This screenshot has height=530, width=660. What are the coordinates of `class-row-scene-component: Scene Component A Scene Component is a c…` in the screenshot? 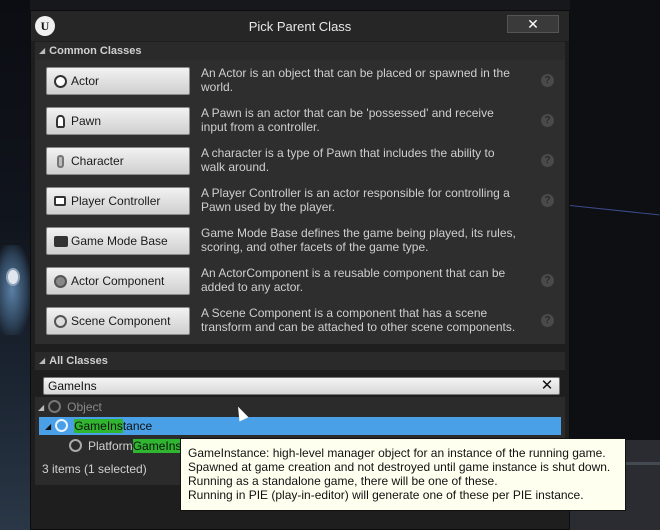 It's located at (300, 320).